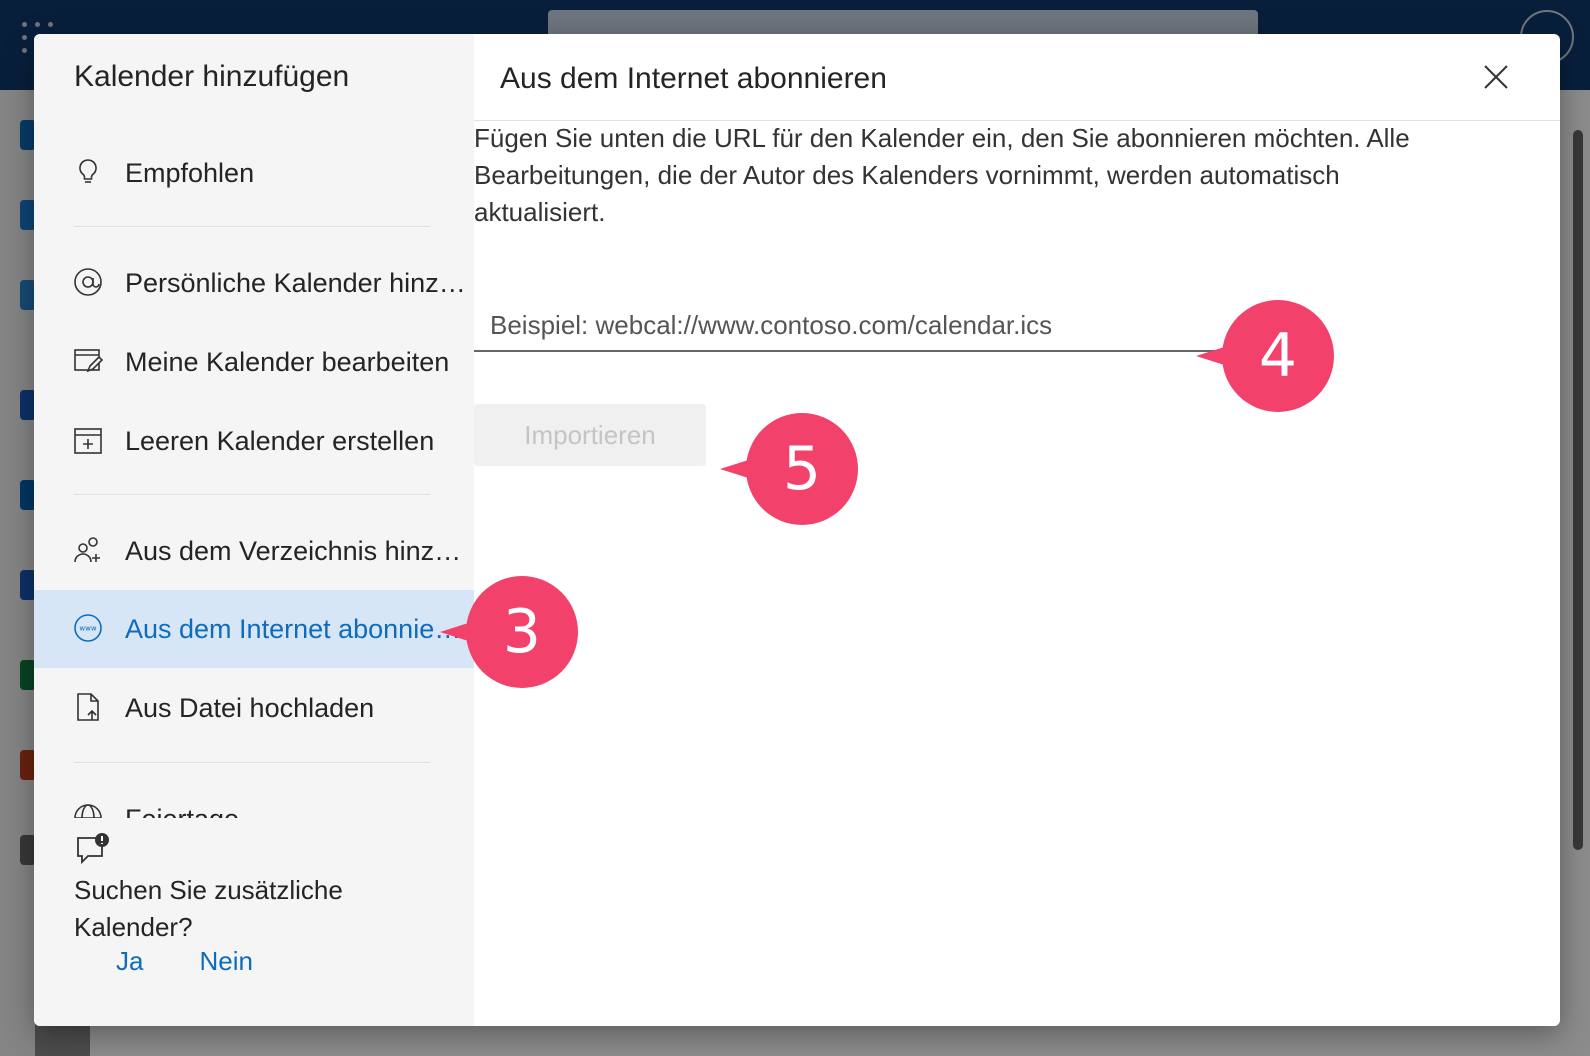 The height and width of the screenshot is (1056, 1590). Describe the element at coordinates (297, 811) in the screenshot. I see `nav-label: Feiertage` at that location.